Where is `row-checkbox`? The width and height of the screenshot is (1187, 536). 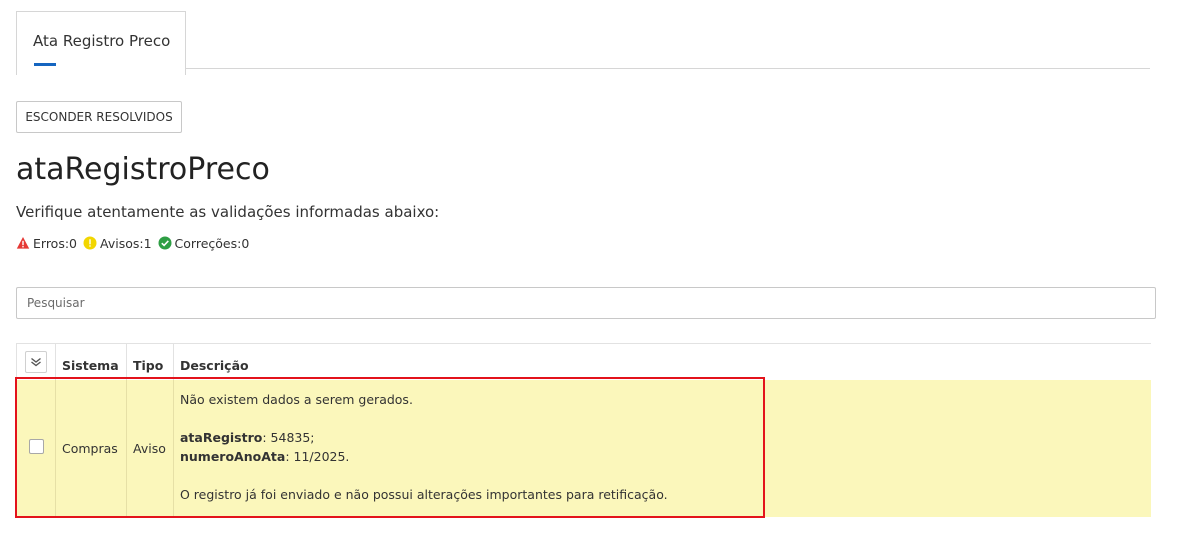 row-checkbox is located at coordinates (36, 446).